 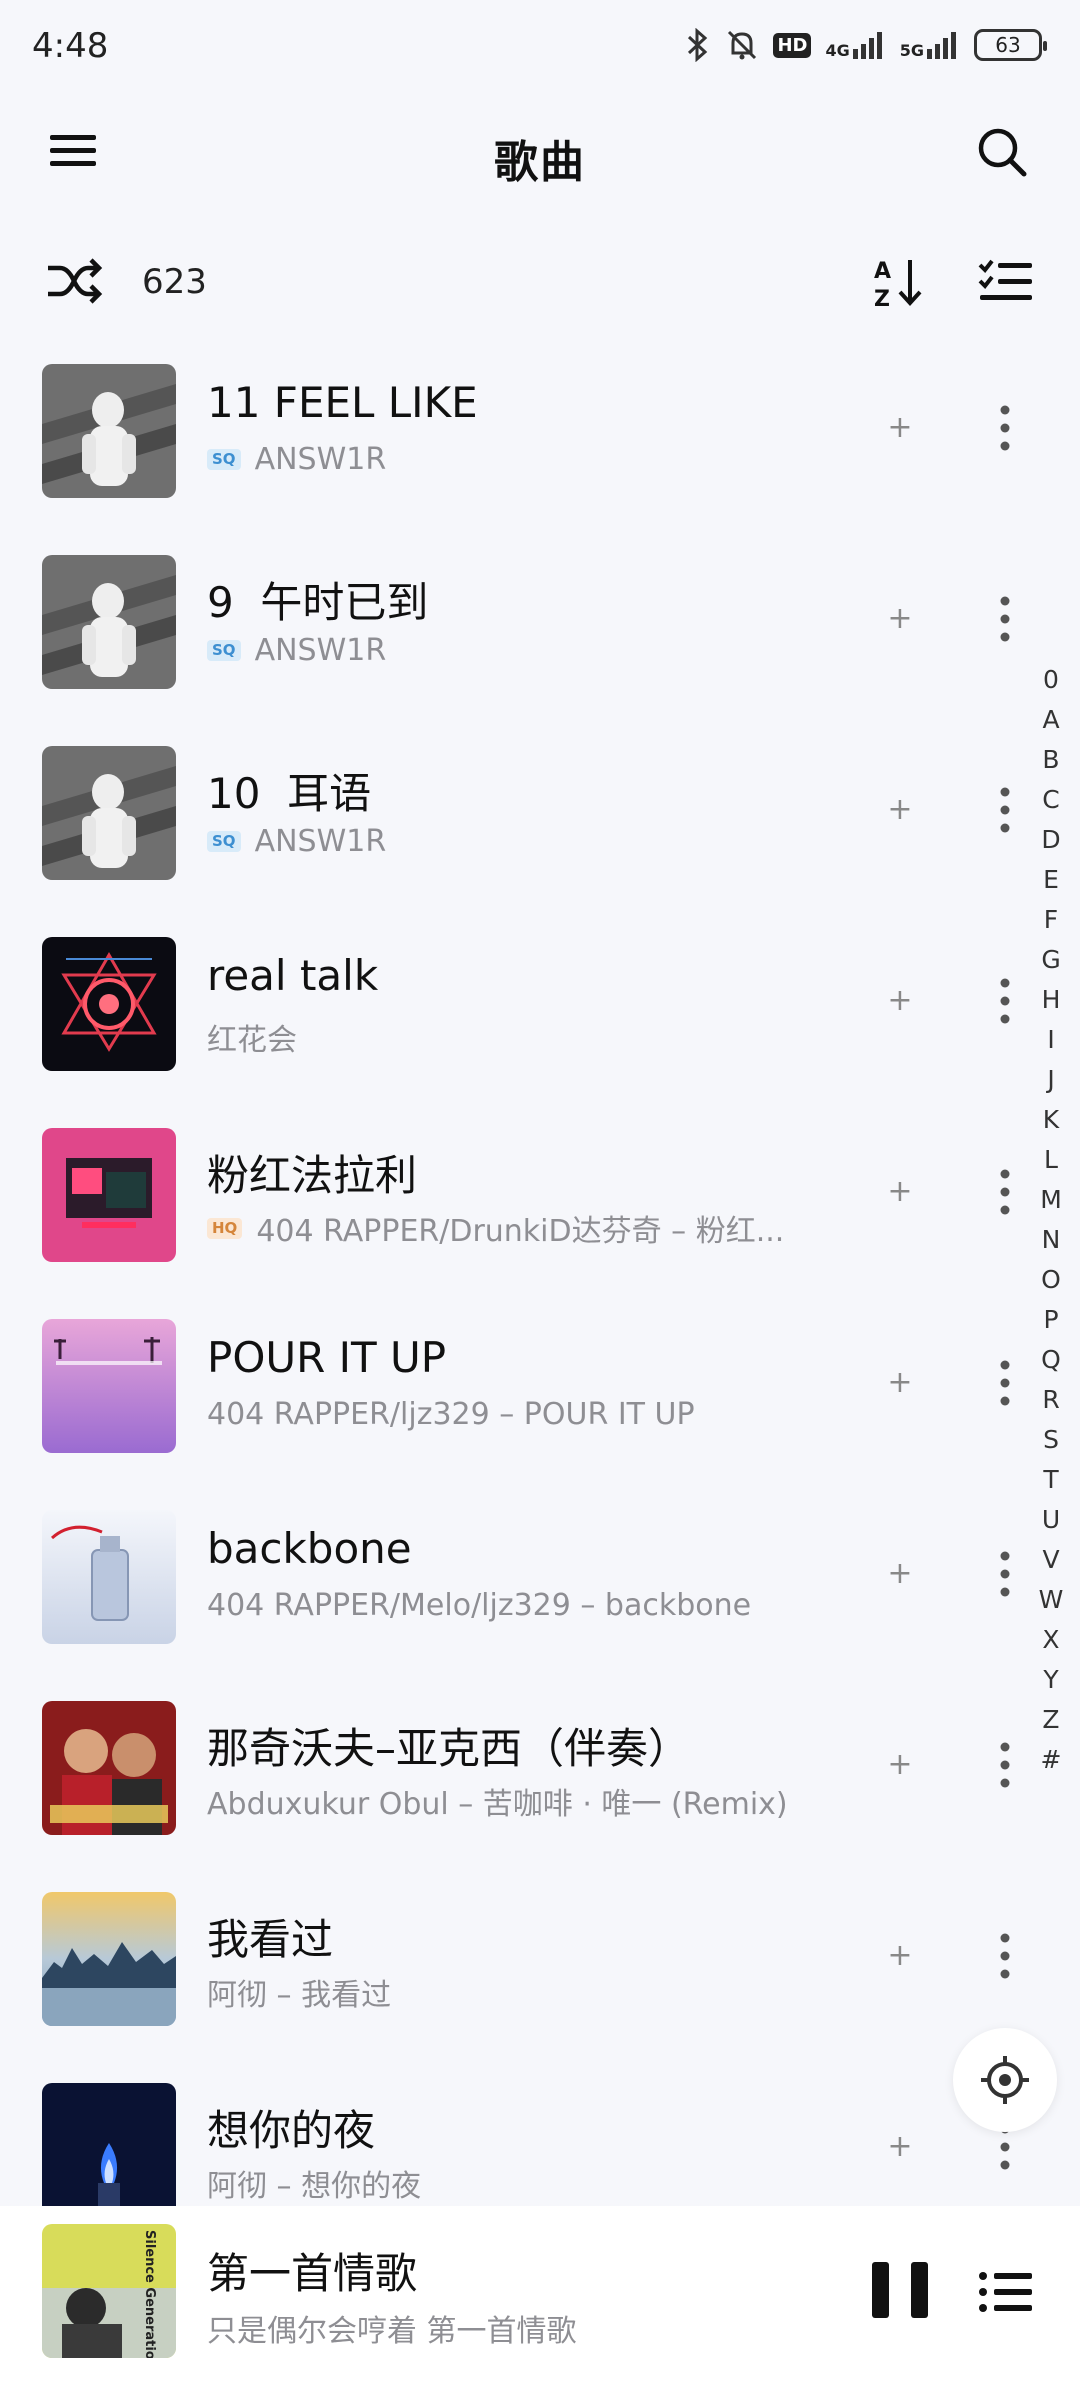 I want to click on alphabet-letter: X, so click(x=1051, y=1640).